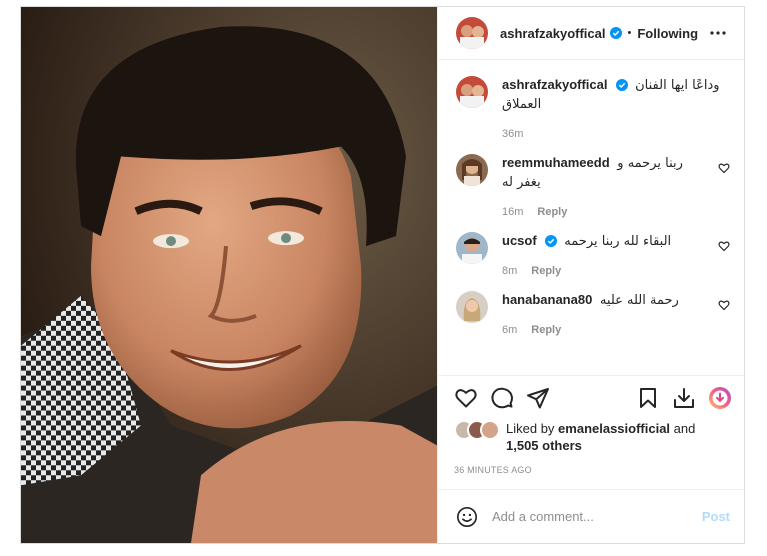  I want to click on comment-text: رحمة الله عليه, so click(639, 300).